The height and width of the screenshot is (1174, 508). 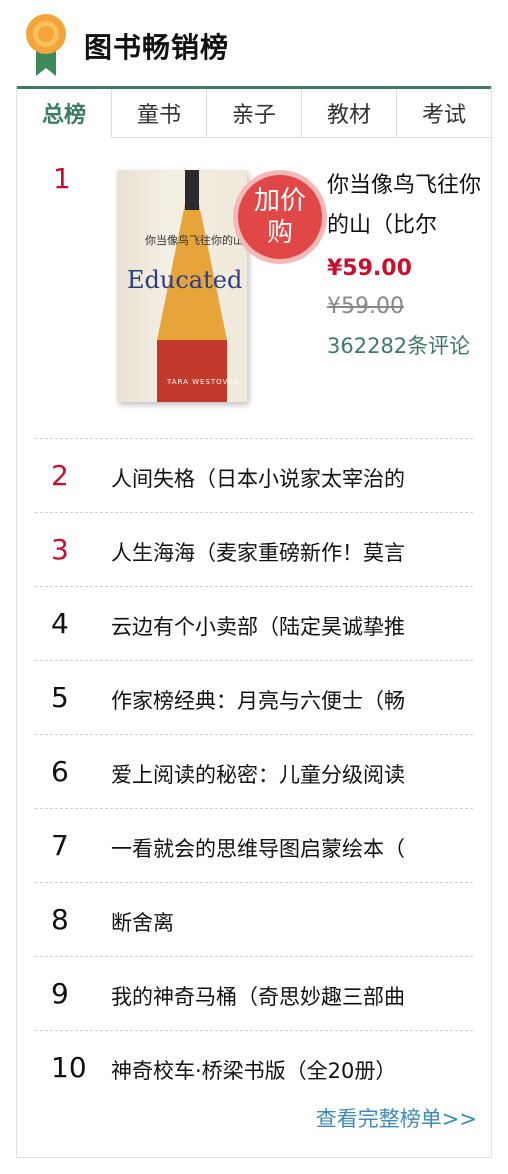 I want to click on book-cover: 你当像鸟飞往你的山 Educated TARA WESTOVER, so click(x=182, y=286).